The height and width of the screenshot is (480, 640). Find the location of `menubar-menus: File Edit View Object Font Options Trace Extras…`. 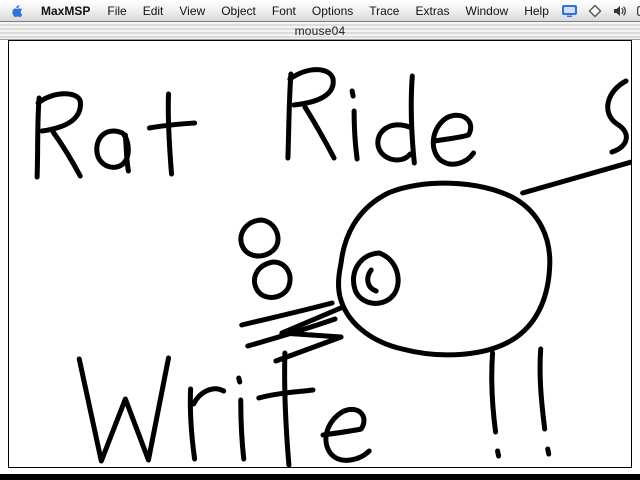

menubar-menus: File Edit View Object Font Options Trace Extras… is located at coordinates (328, 10).